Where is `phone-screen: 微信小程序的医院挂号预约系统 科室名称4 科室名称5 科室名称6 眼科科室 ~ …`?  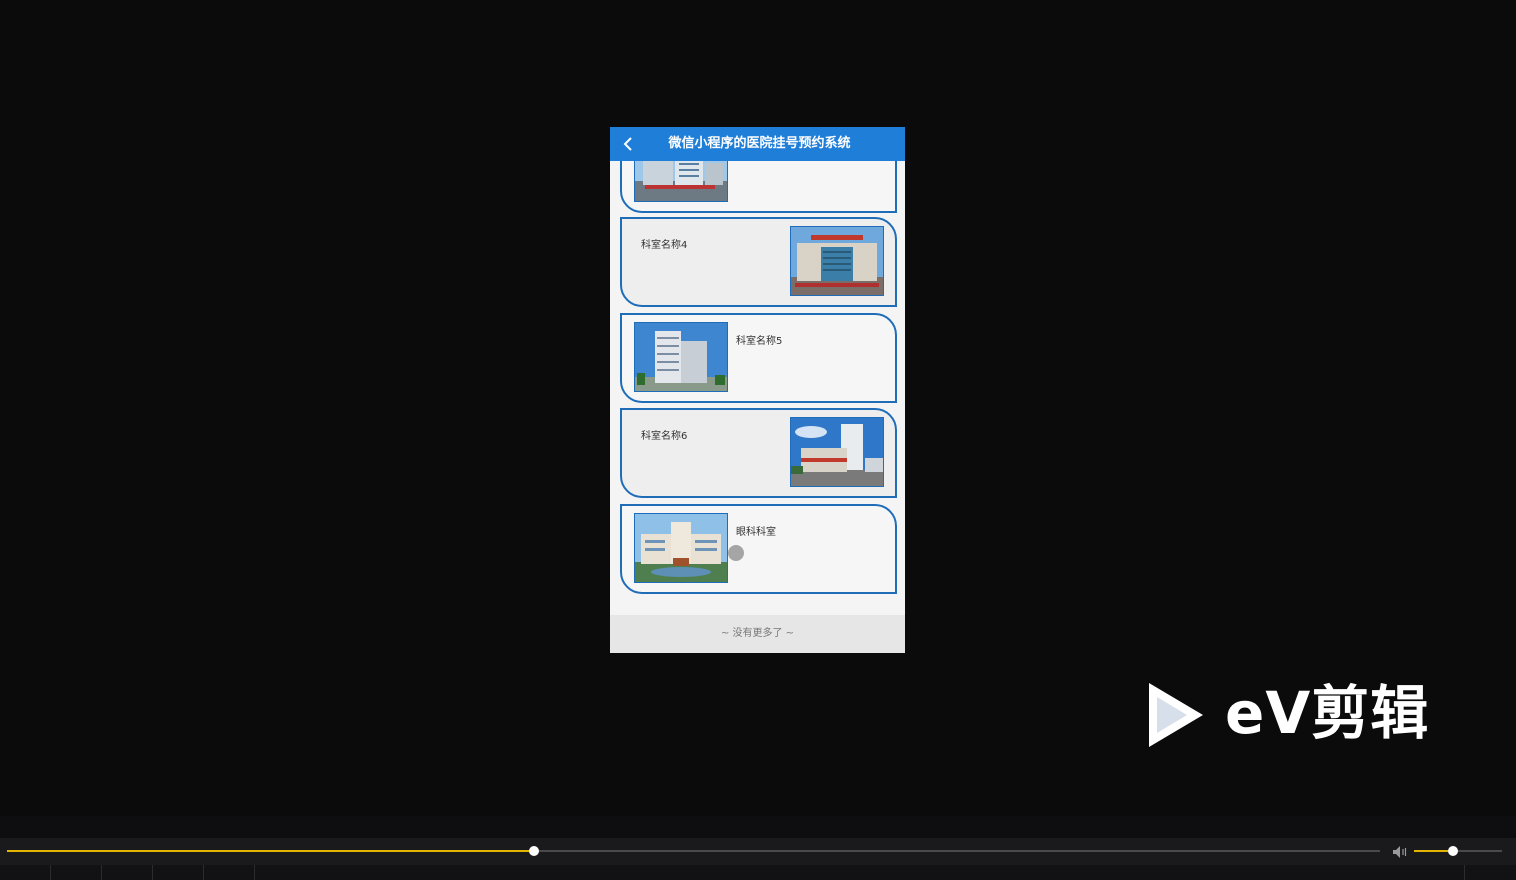 phone-screen: 微信小程序的医院挂号预约系统 科室名称4 科室名称5 科室名称6 眼科科室 ~ … is located at coordinates (757, 390).